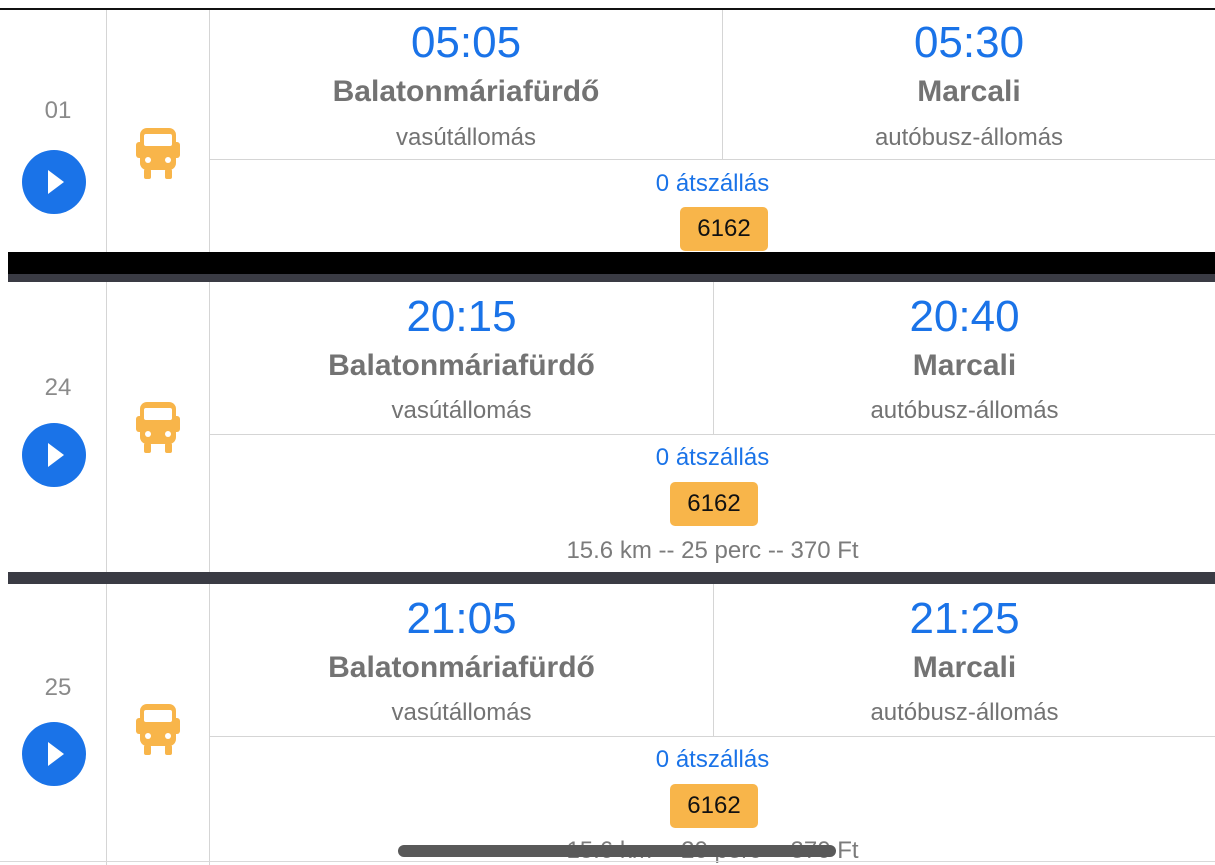  I want to click on trip-info: 15.6 km -- 25 perc -- 370 Ft, so click(712, 550).